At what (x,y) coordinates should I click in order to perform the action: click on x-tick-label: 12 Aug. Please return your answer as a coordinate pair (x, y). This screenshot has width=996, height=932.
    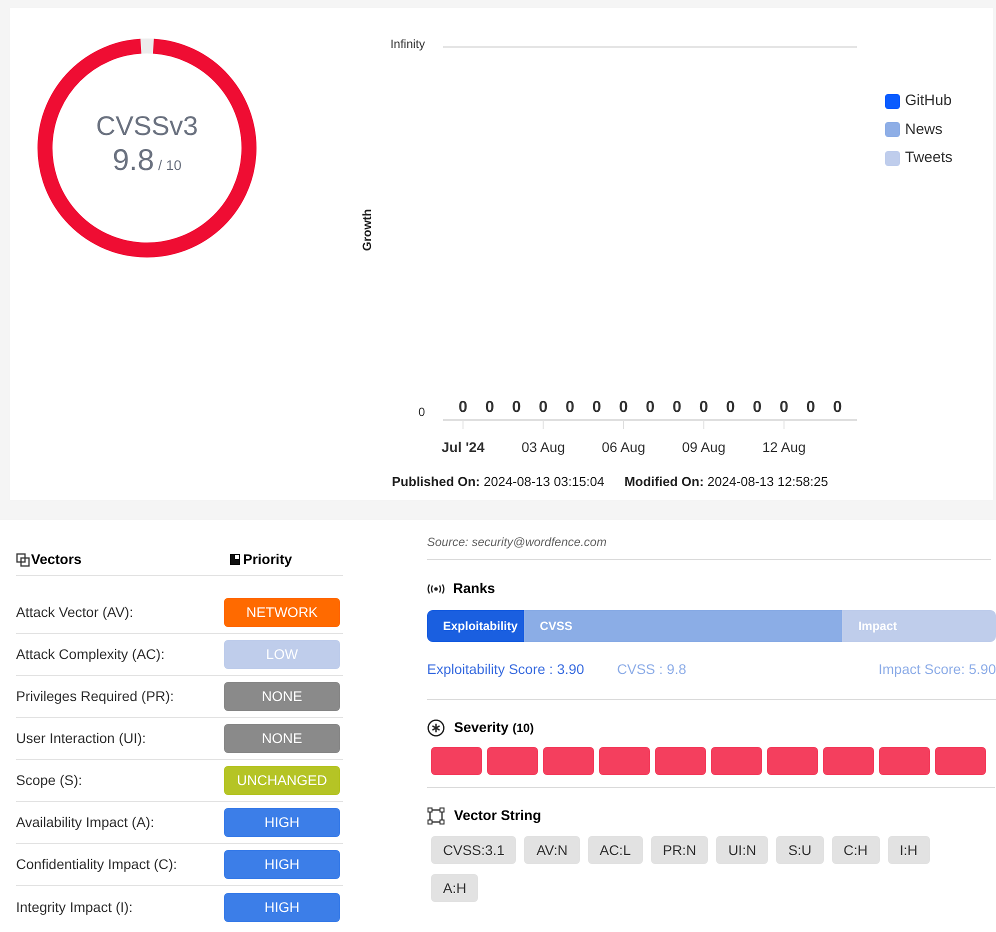
    Looking at the image, I should click on (784, 447).